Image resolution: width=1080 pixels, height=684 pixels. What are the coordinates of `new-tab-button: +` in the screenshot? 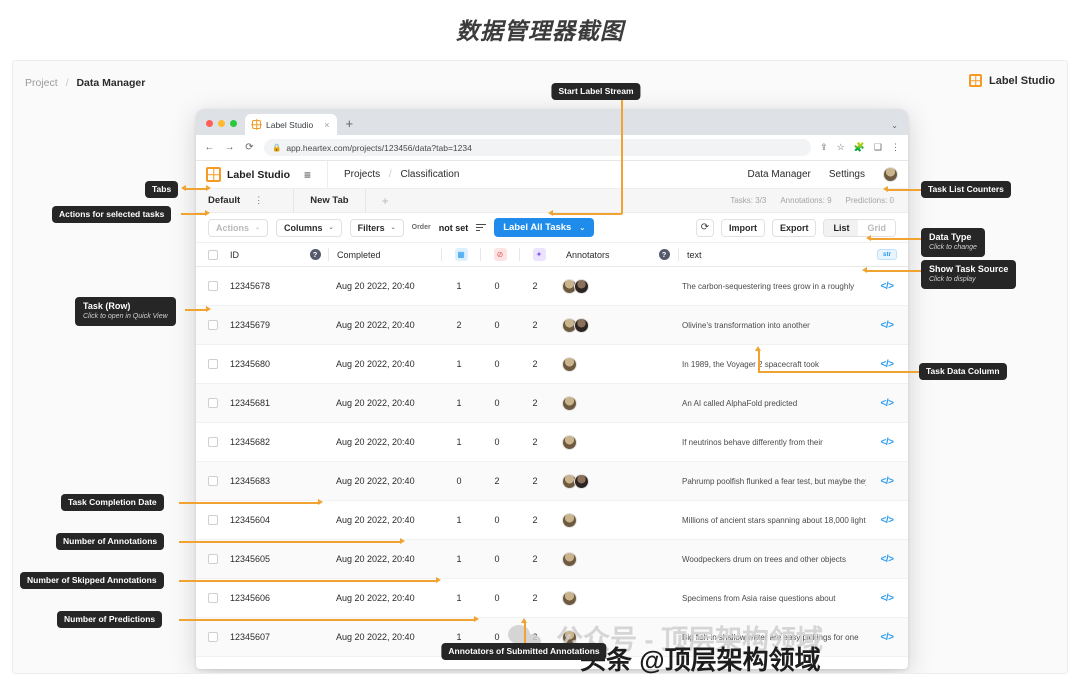 It's located at (350, 125).